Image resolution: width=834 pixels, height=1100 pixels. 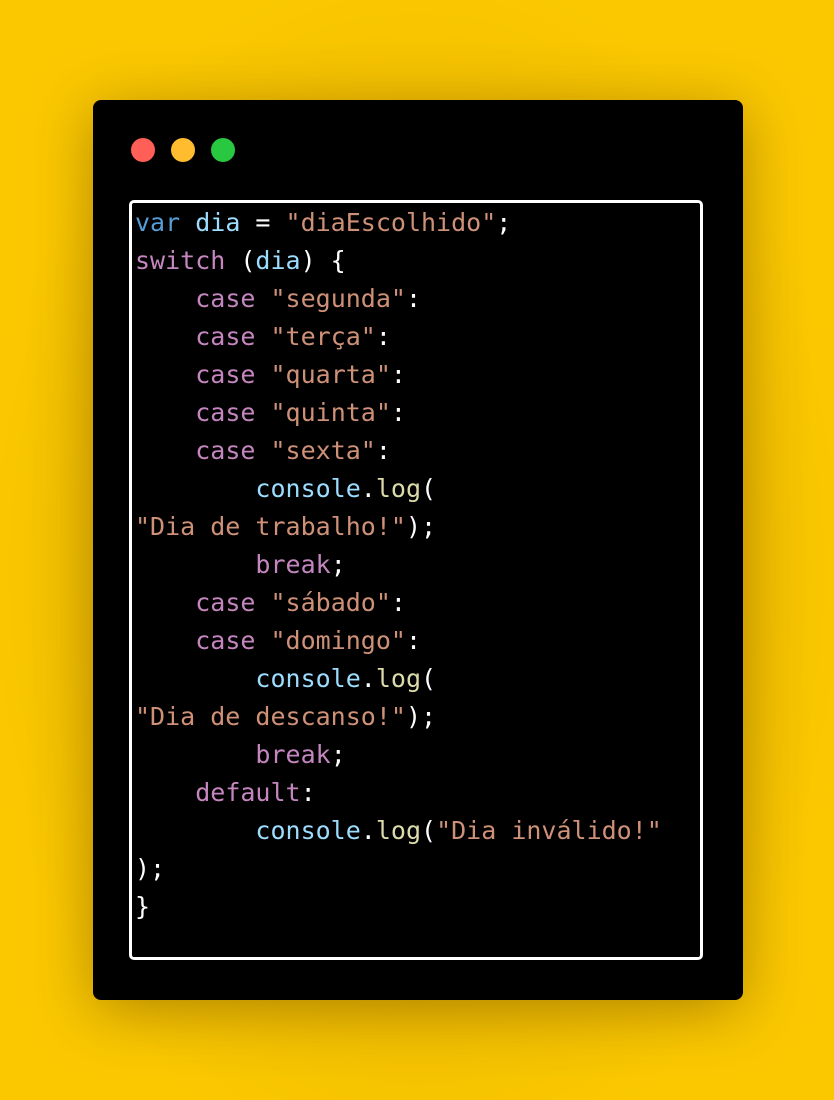 What do you see at coordinates (180, 260) in the screenshot?
I see `control-keyword-token: switch` at bounding box center [180, 260].